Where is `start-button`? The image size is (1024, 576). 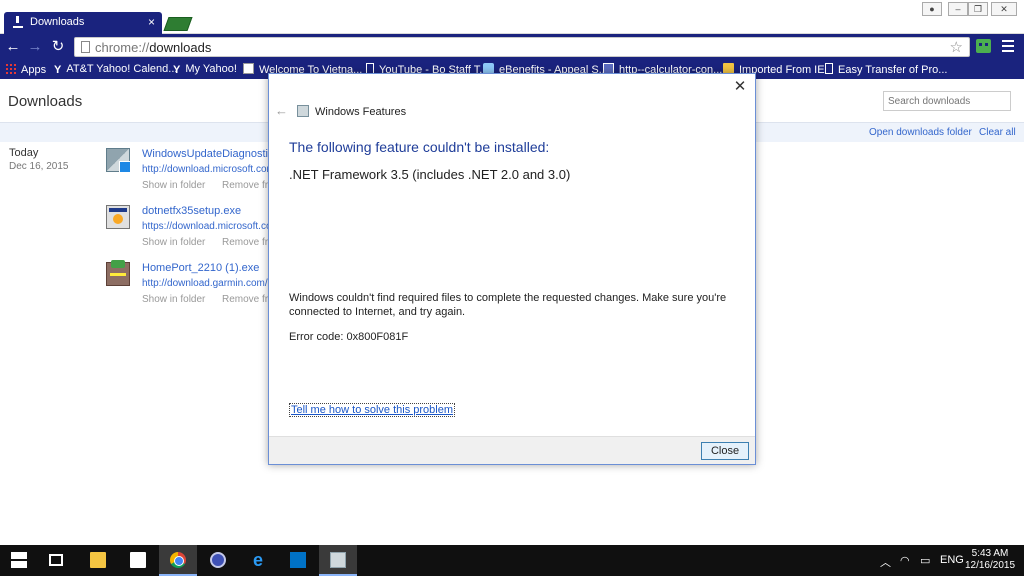
start-button is located at coordinates (19, 560).